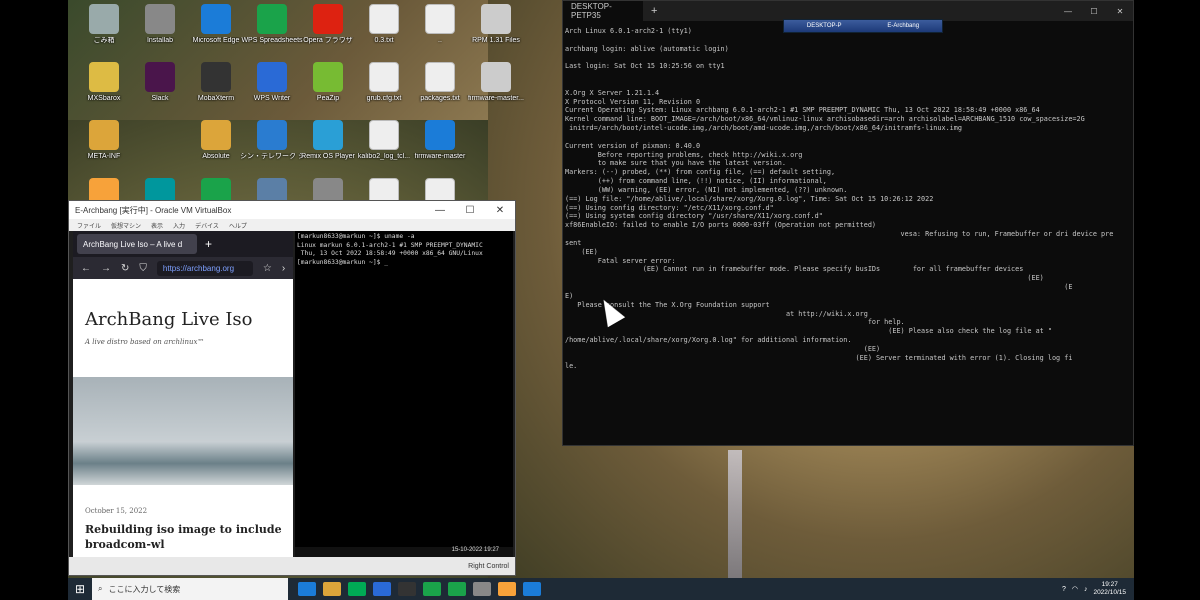 The image size is (1200, 600). What do you see at coordinates (272, 82) in the screenshot?
I see `desktop-icon: WPS Writer` at bounding box center [272, 82].